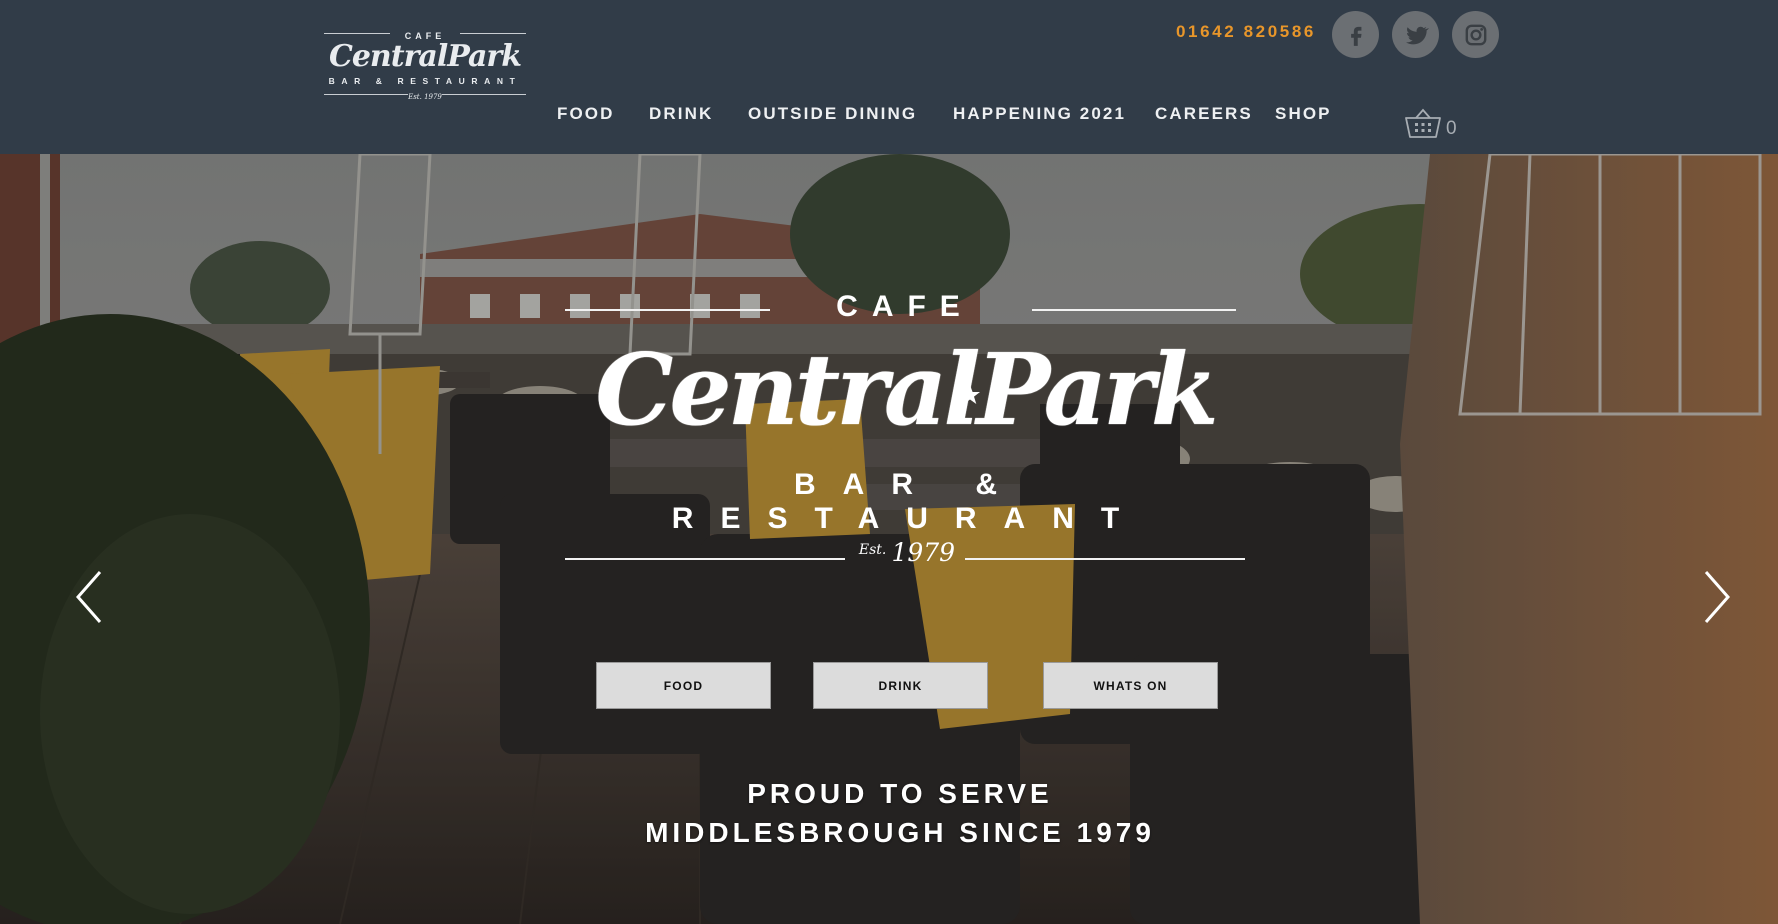 This screenshot has width=1778, height=924. I want to click on logo-cafe-row: CAFE, so click(425, 33).